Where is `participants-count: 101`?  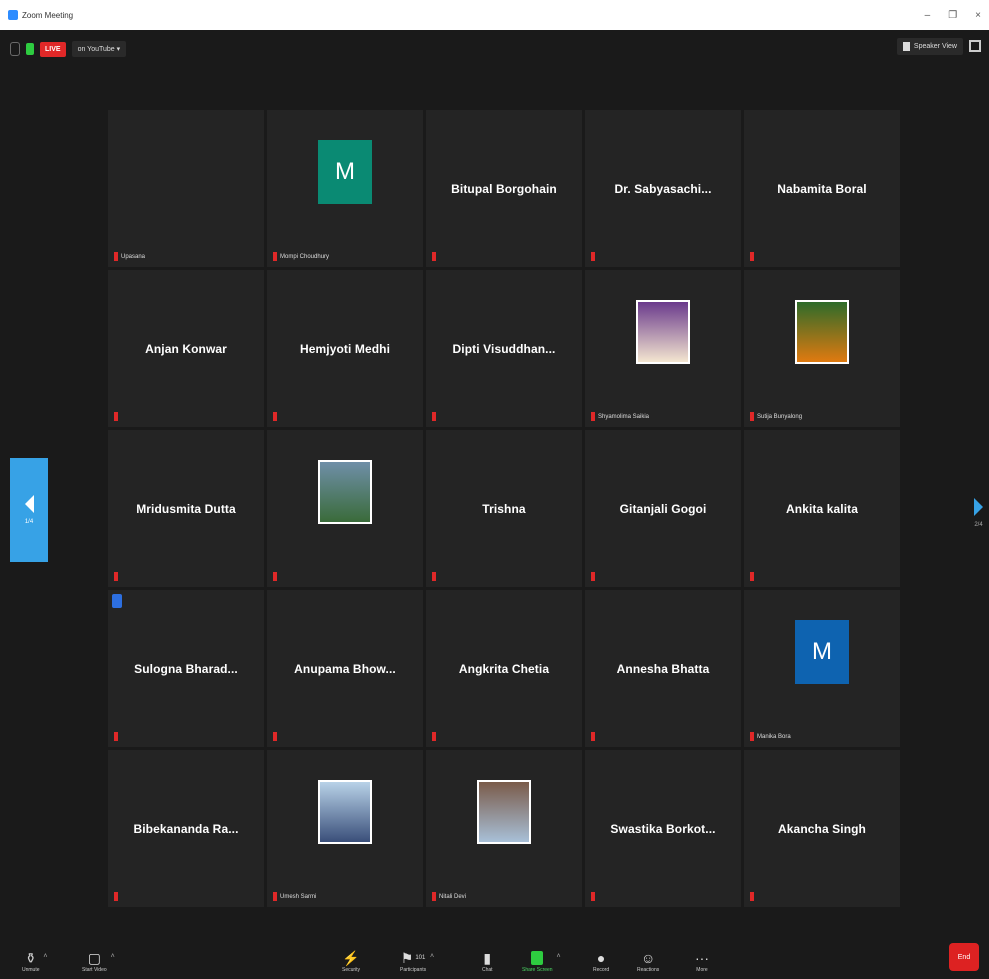
participants-count: 101 is located at coordinates (420, 958).